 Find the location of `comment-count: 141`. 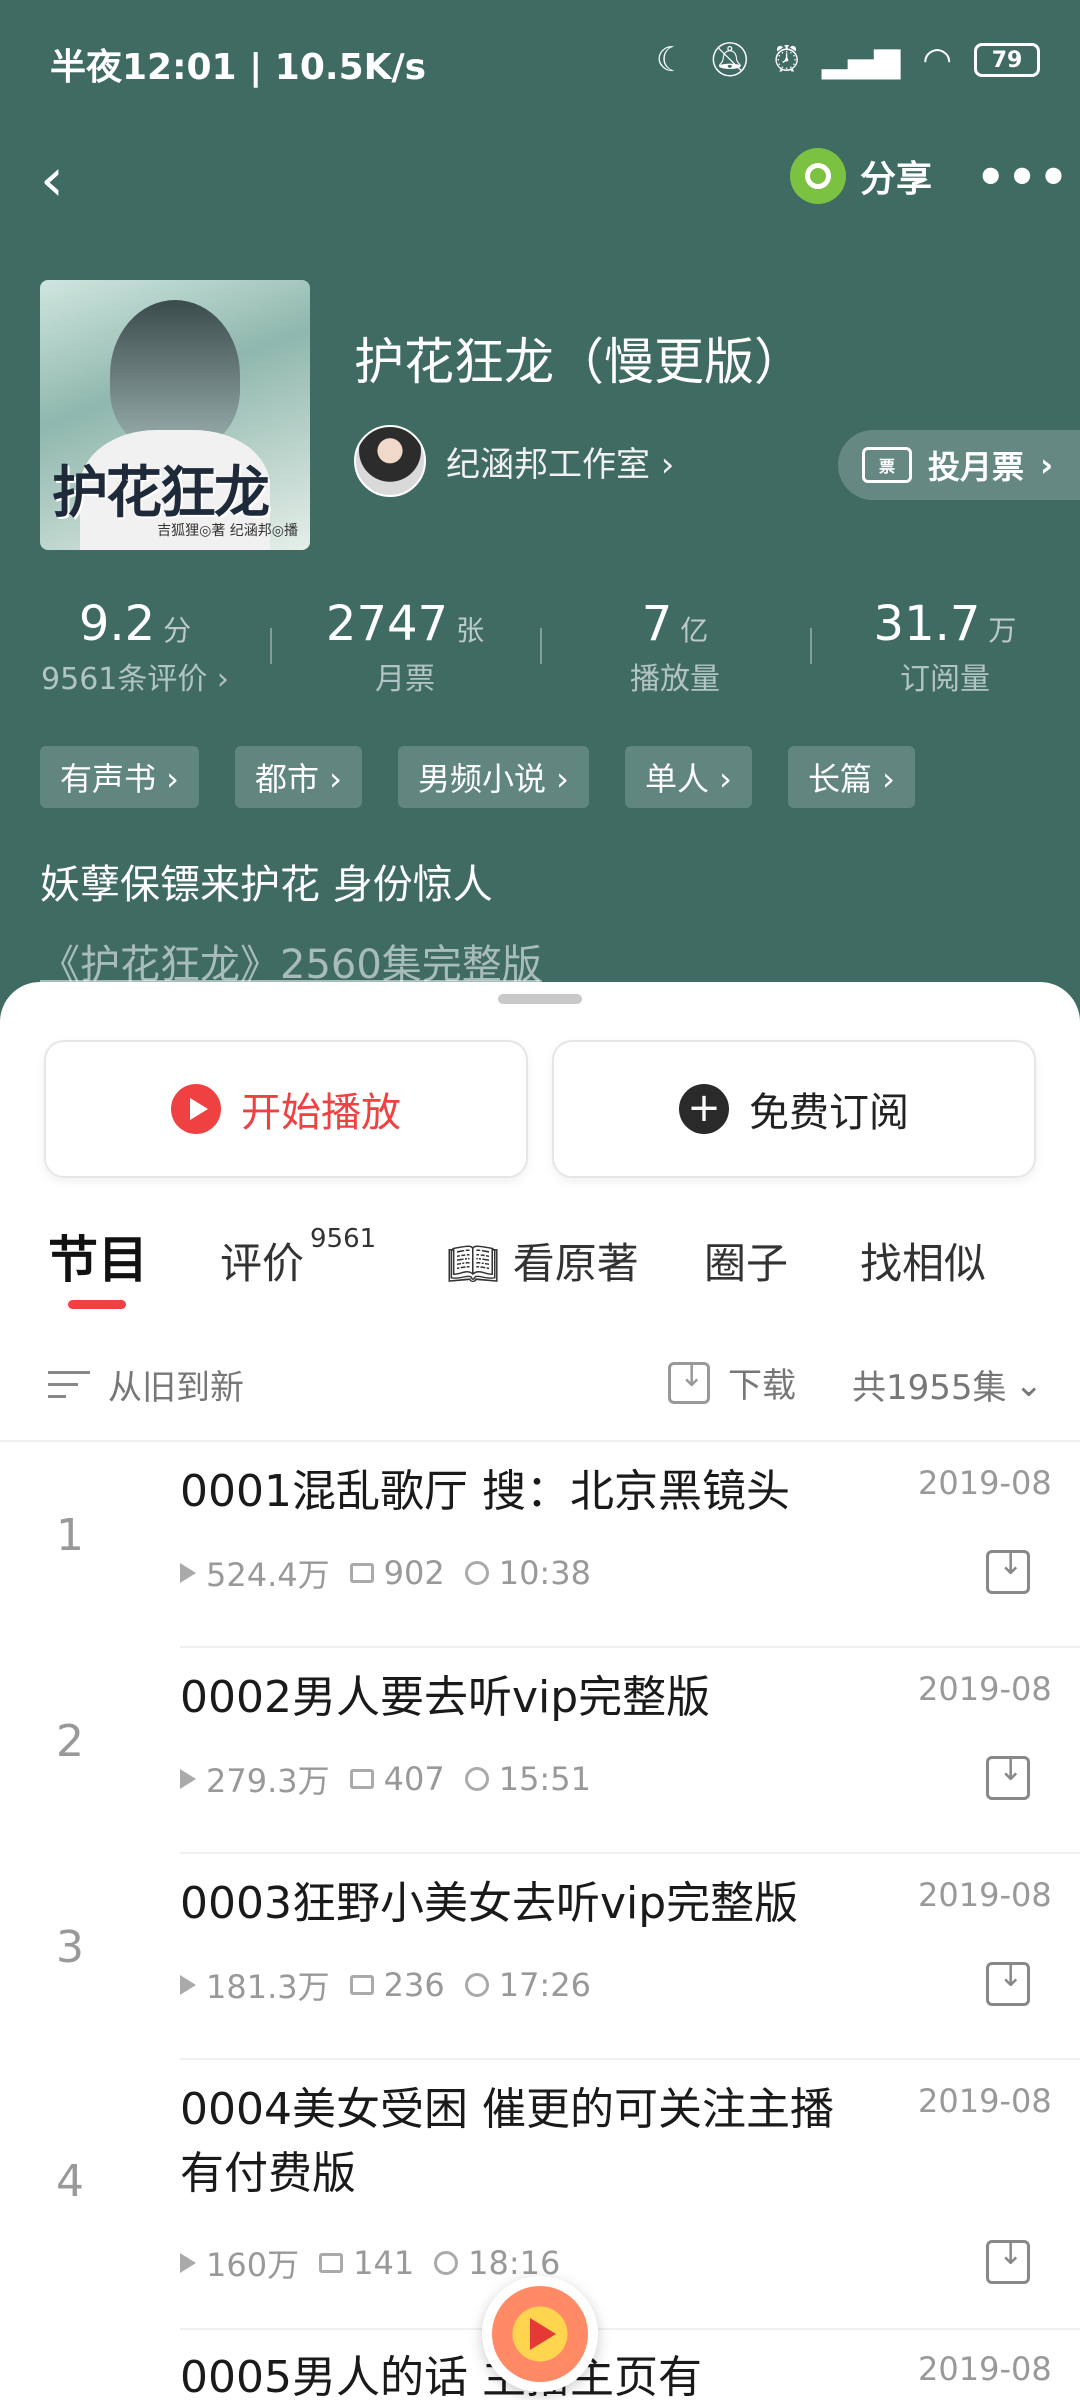

comment-count: 141 is located at coordinates (384, 2263).